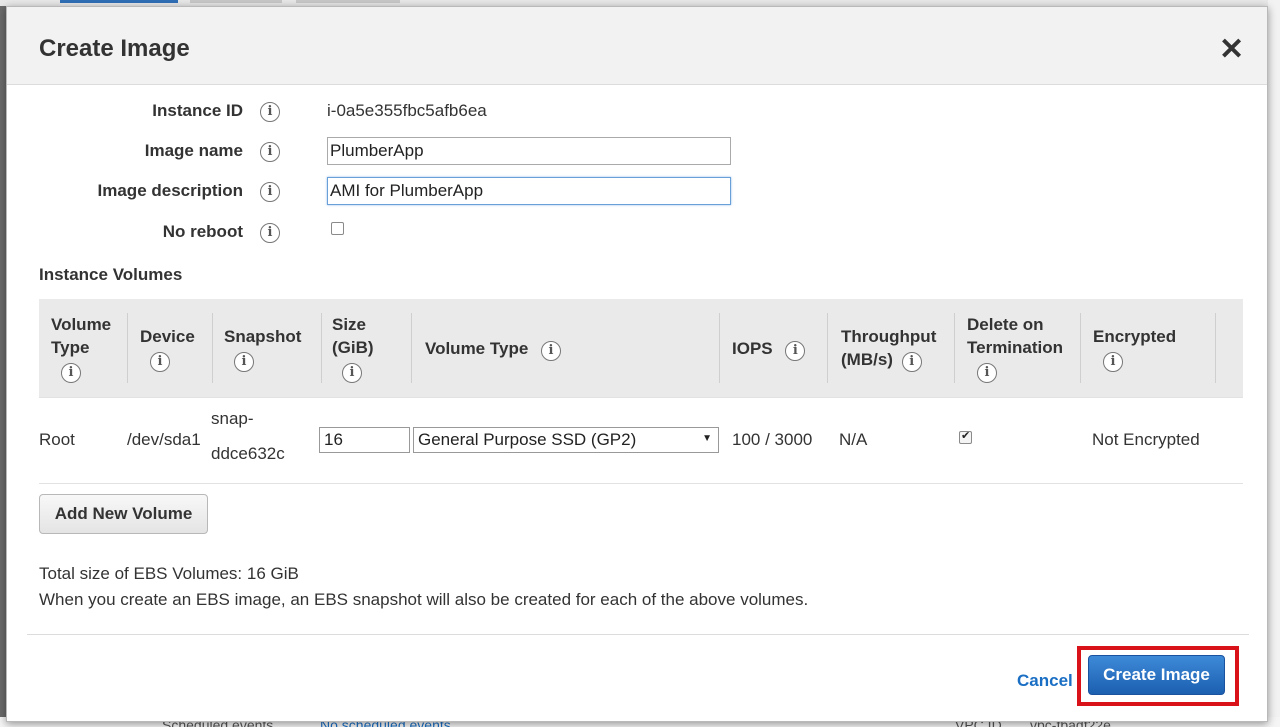 Image resolution: width=1280 pixels, height=727 pixels. Describe the element at coordinates (769, 349) in the screenshot. I see `column-header-iops: IOPS i` at that location.